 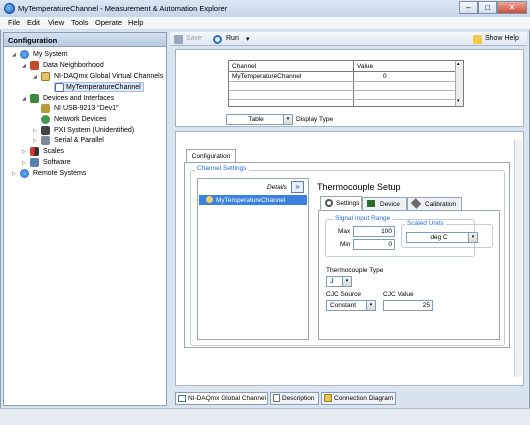 I want to click on tree-item-data-neighborhood: Data Neighborhood, so click(x=73, y=65).